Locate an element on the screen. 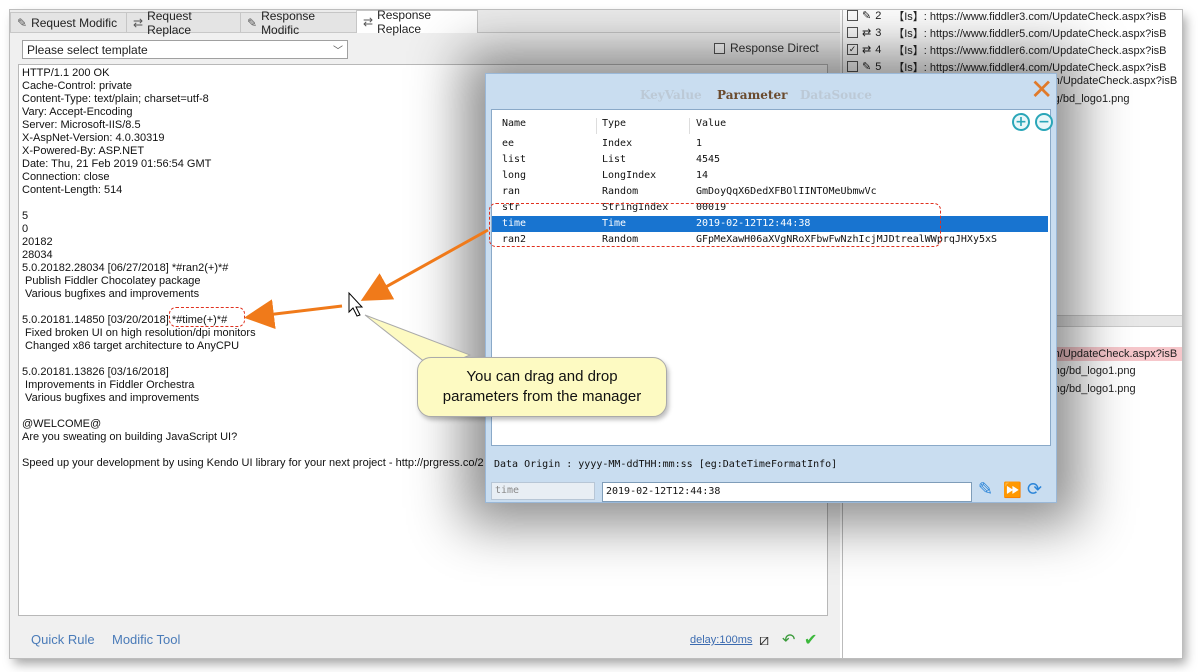 The image size is (1201, 672). callout-line-2: parameters from the manager is located at coordinates (542, 396).